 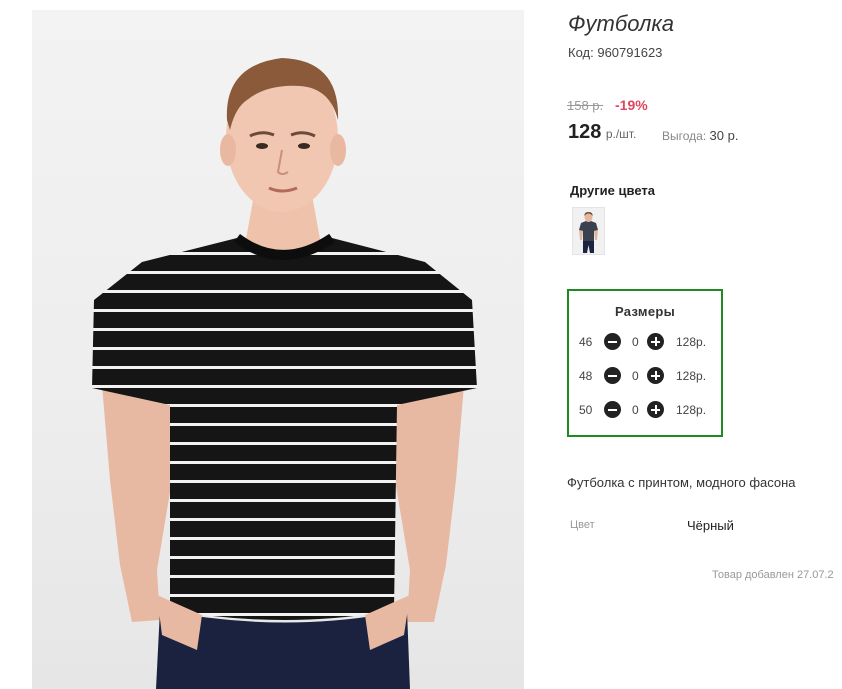 I want to click on sizes-title: Размеры, so click(x=645, y=311).